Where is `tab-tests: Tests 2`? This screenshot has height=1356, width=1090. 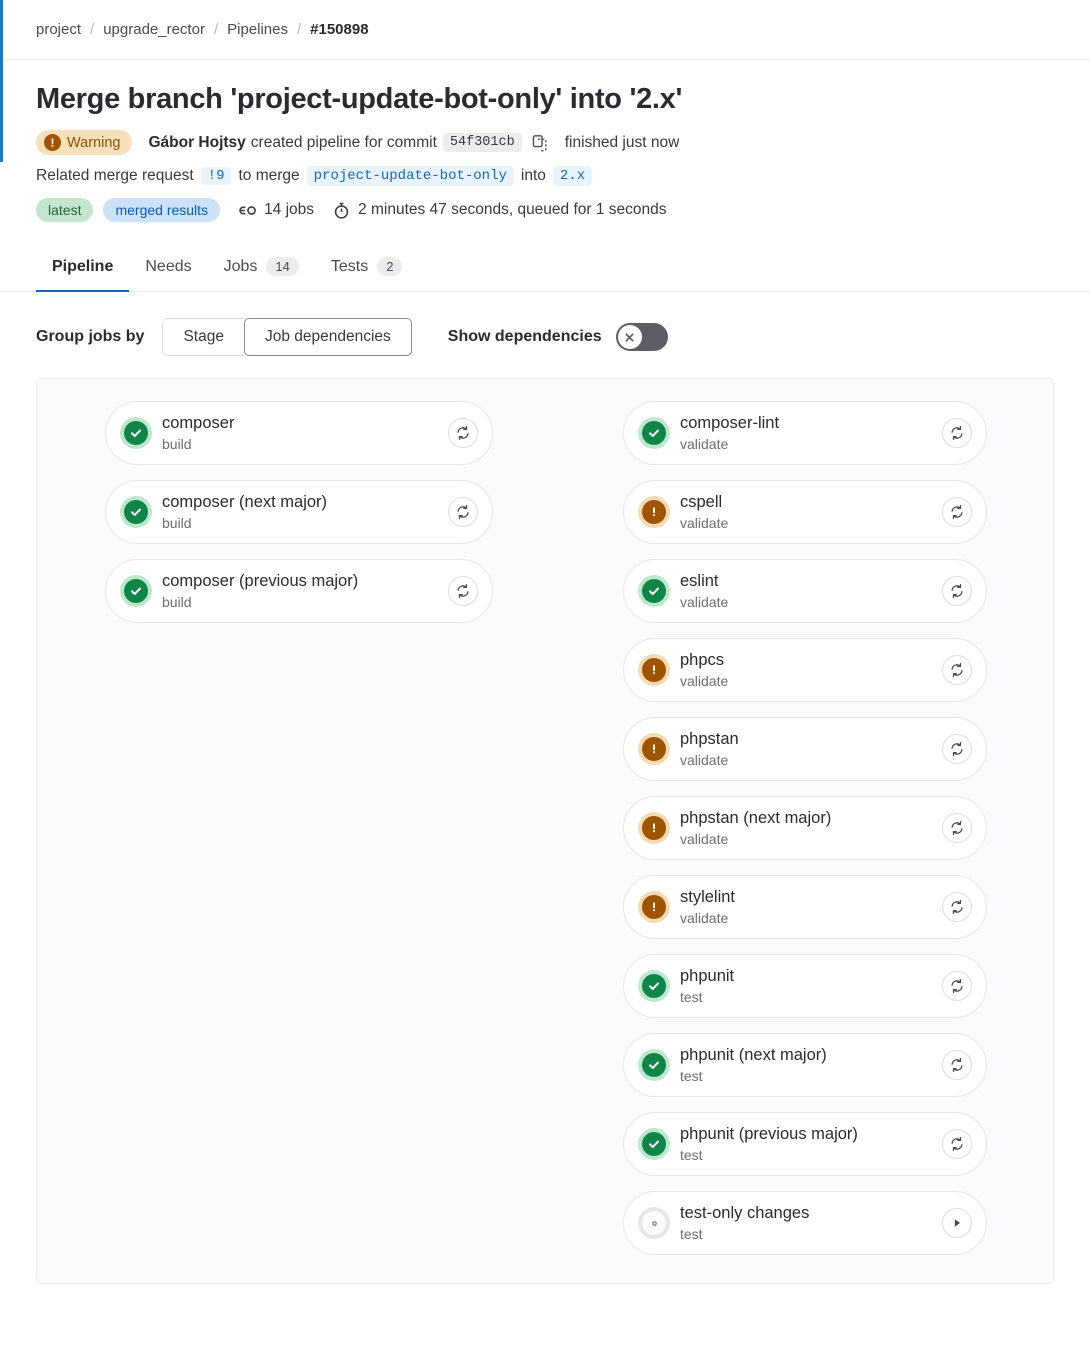 tab-tests: Tests 2 is located at coordinates (367, 269).